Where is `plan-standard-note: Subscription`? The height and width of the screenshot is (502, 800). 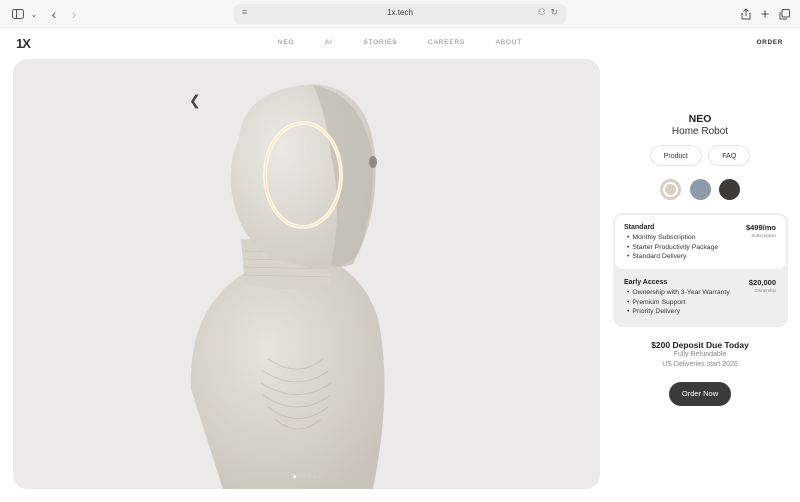
plan-standard-note: Subscription is located at coordinates (763, 235).